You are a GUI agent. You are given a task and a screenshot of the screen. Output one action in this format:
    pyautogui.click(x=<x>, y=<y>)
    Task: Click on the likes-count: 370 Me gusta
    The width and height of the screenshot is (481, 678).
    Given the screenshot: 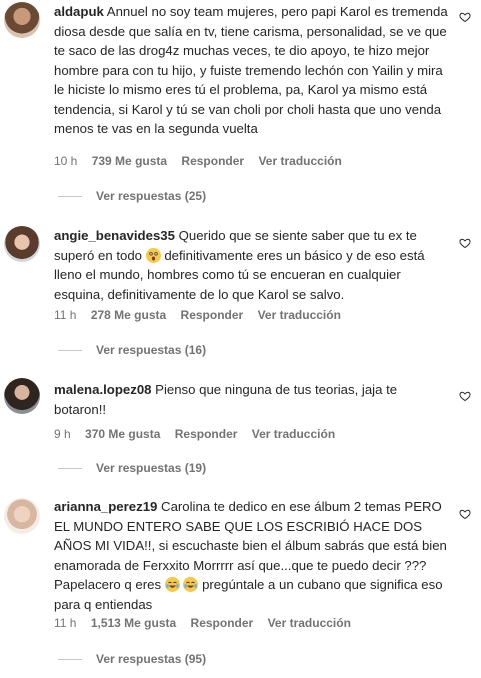 What is the action you would take?
    pyautogui.click(x=122, y=434)
    